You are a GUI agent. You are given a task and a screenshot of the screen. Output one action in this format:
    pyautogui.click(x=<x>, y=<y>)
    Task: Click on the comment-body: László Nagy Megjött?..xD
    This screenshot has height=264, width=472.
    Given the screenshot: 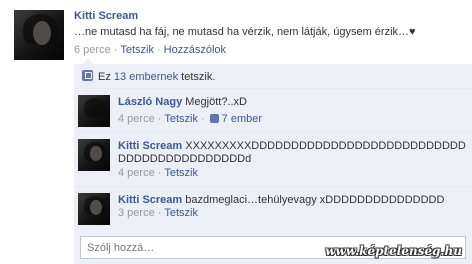 What is the action you would take?
    pyautogui.click(x=293, y=102)
    